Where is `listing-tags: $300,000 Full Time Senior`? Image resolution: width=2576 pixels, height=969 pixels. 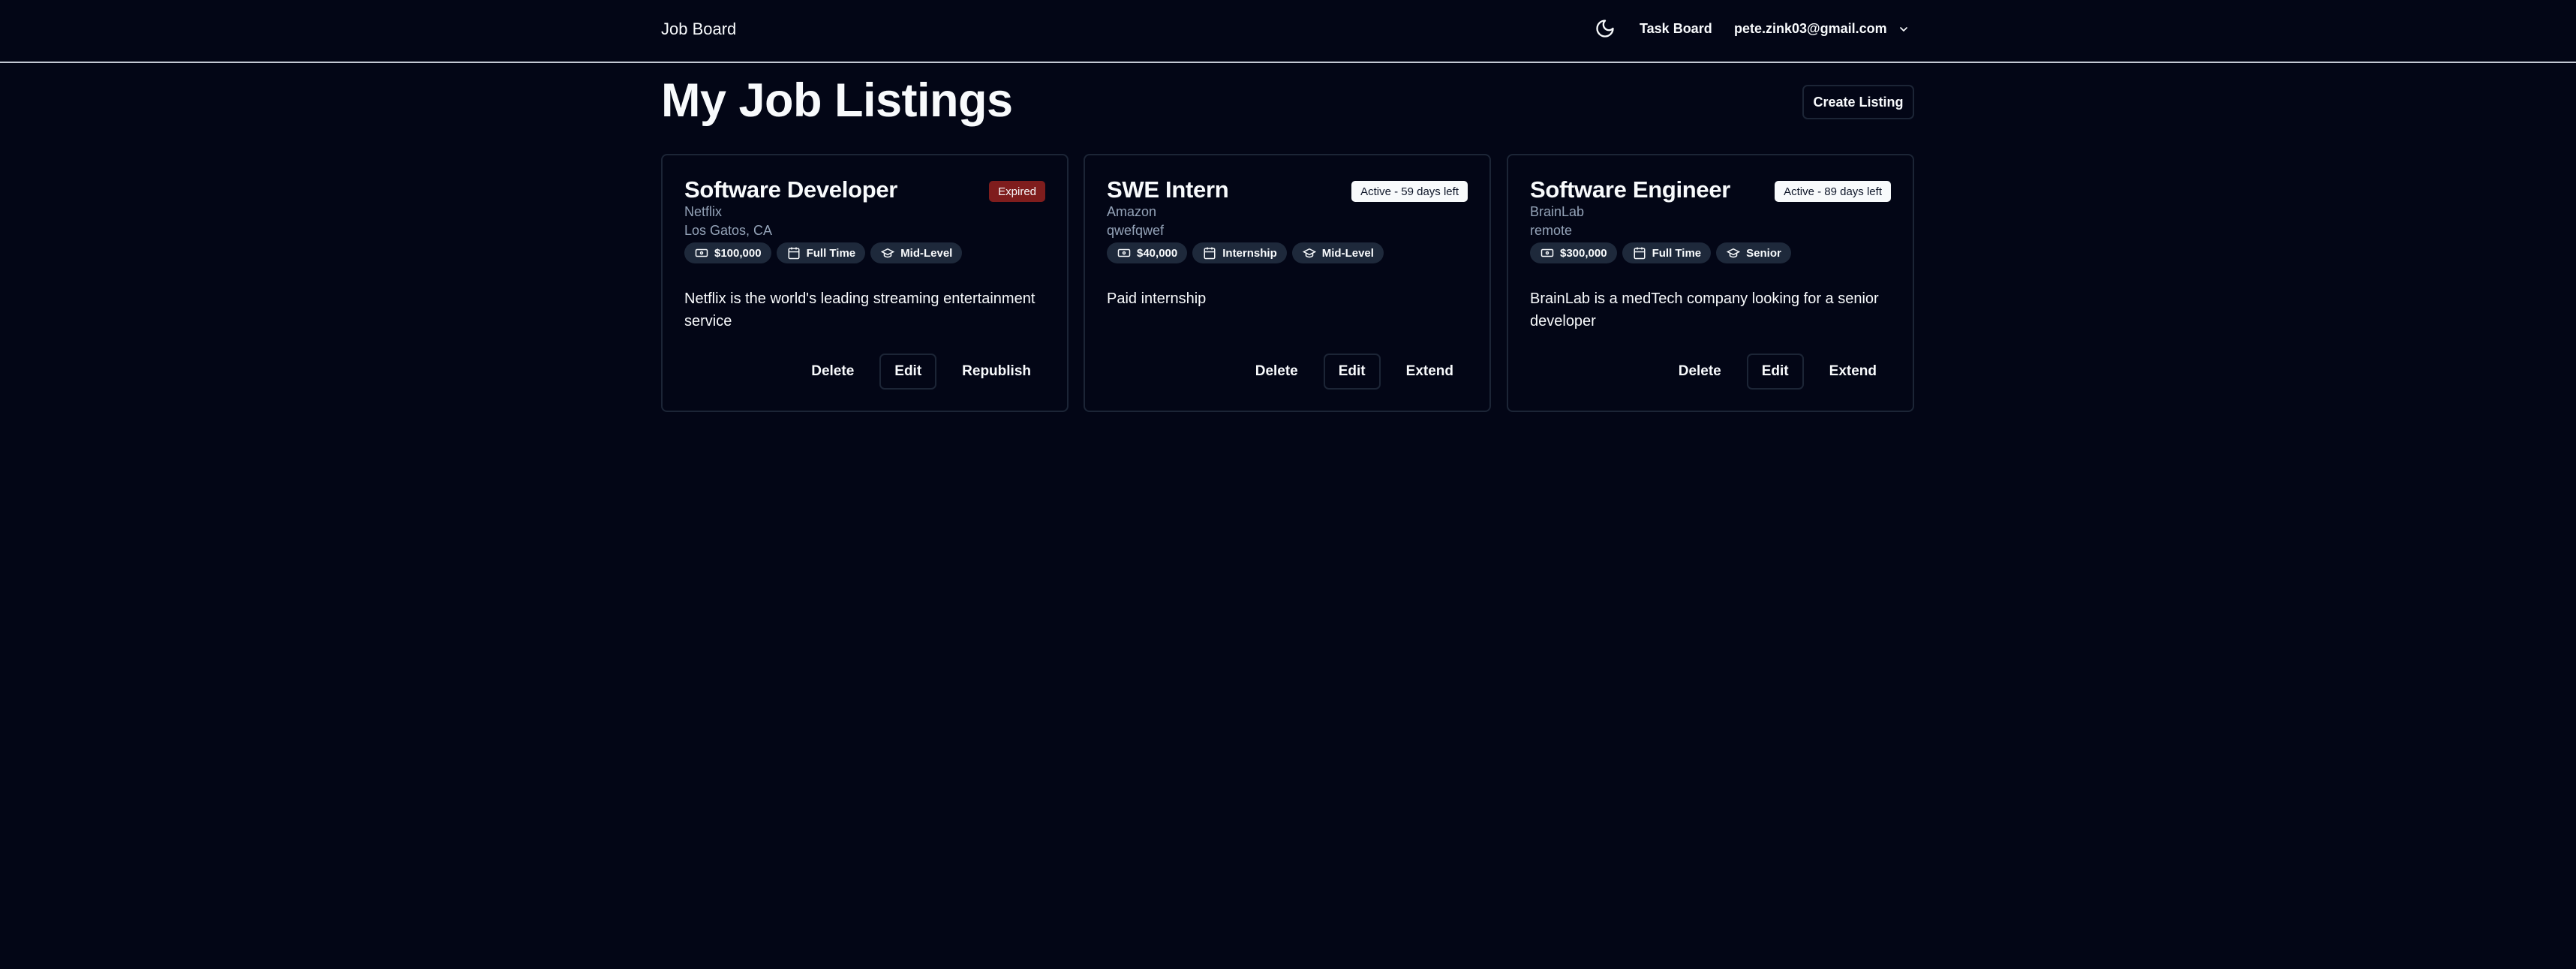
listing-tags: $300,000 Full Time Senior is located at coordinates (1660, 252).